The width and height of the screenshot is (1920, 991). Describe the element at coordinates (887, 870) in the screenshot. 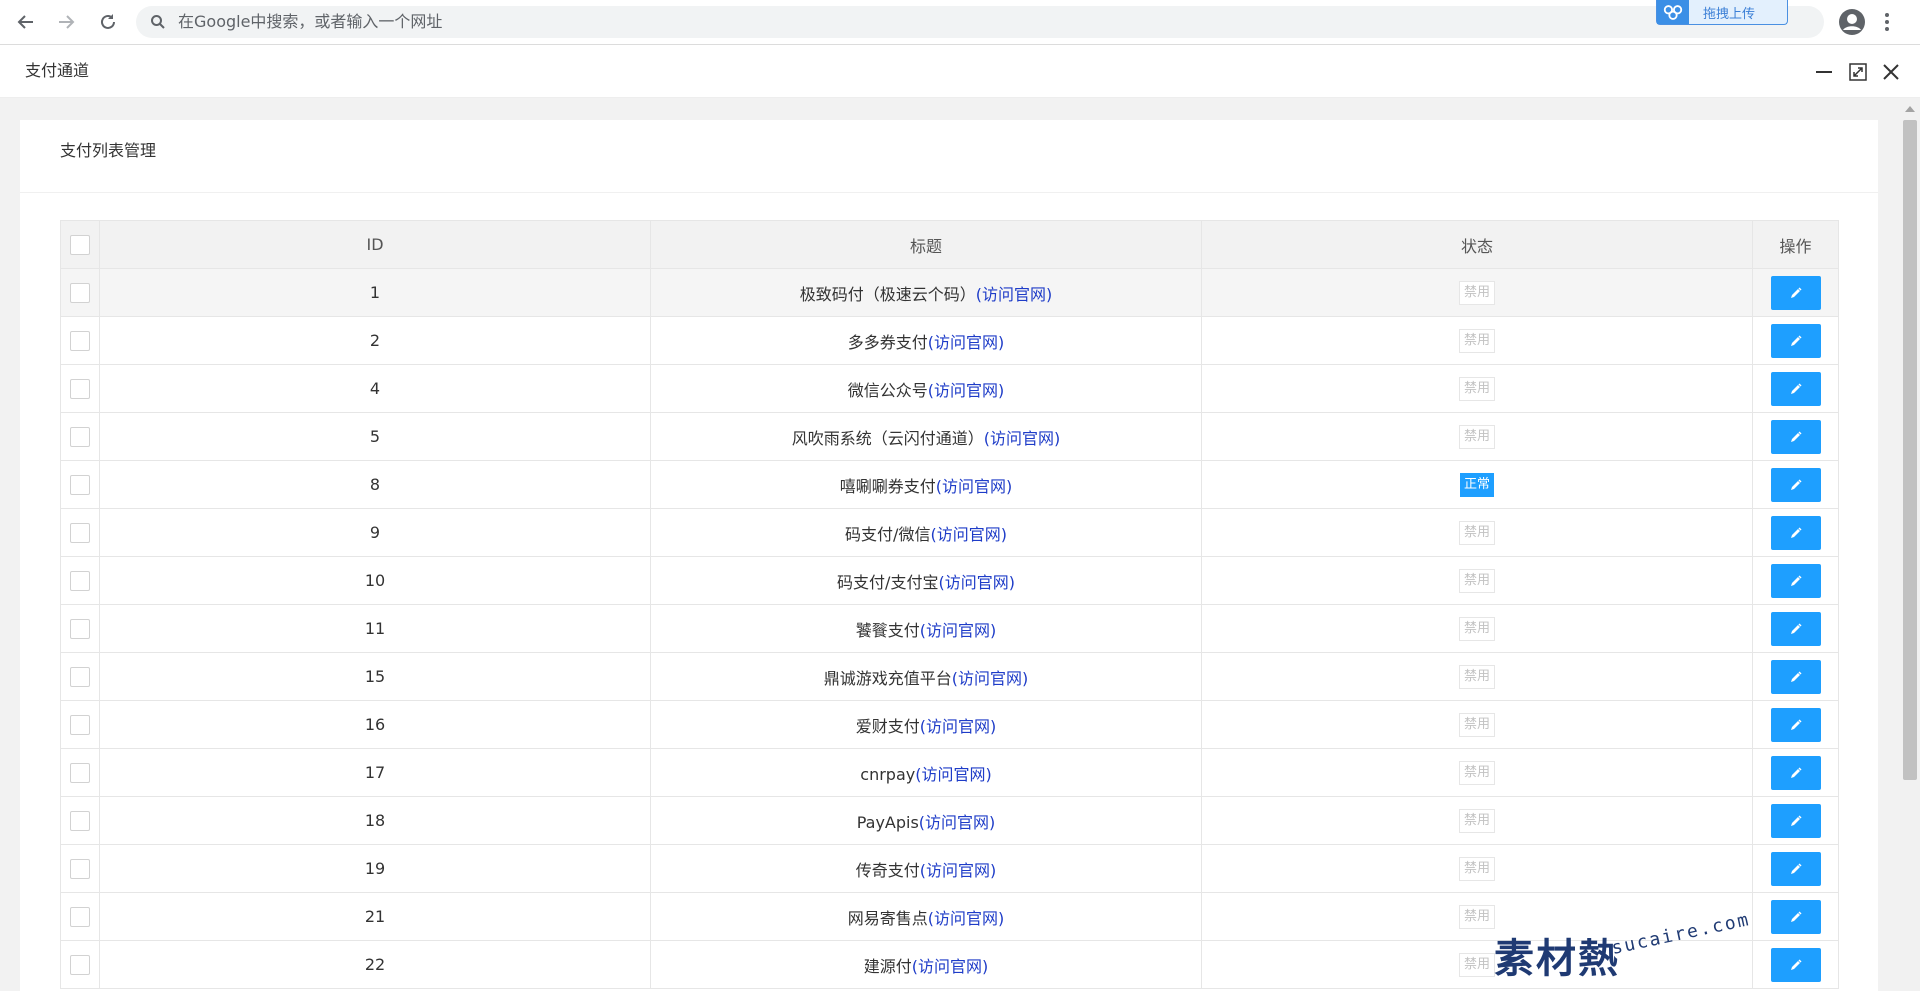

I see `row-title: 传奇支付` at that location.